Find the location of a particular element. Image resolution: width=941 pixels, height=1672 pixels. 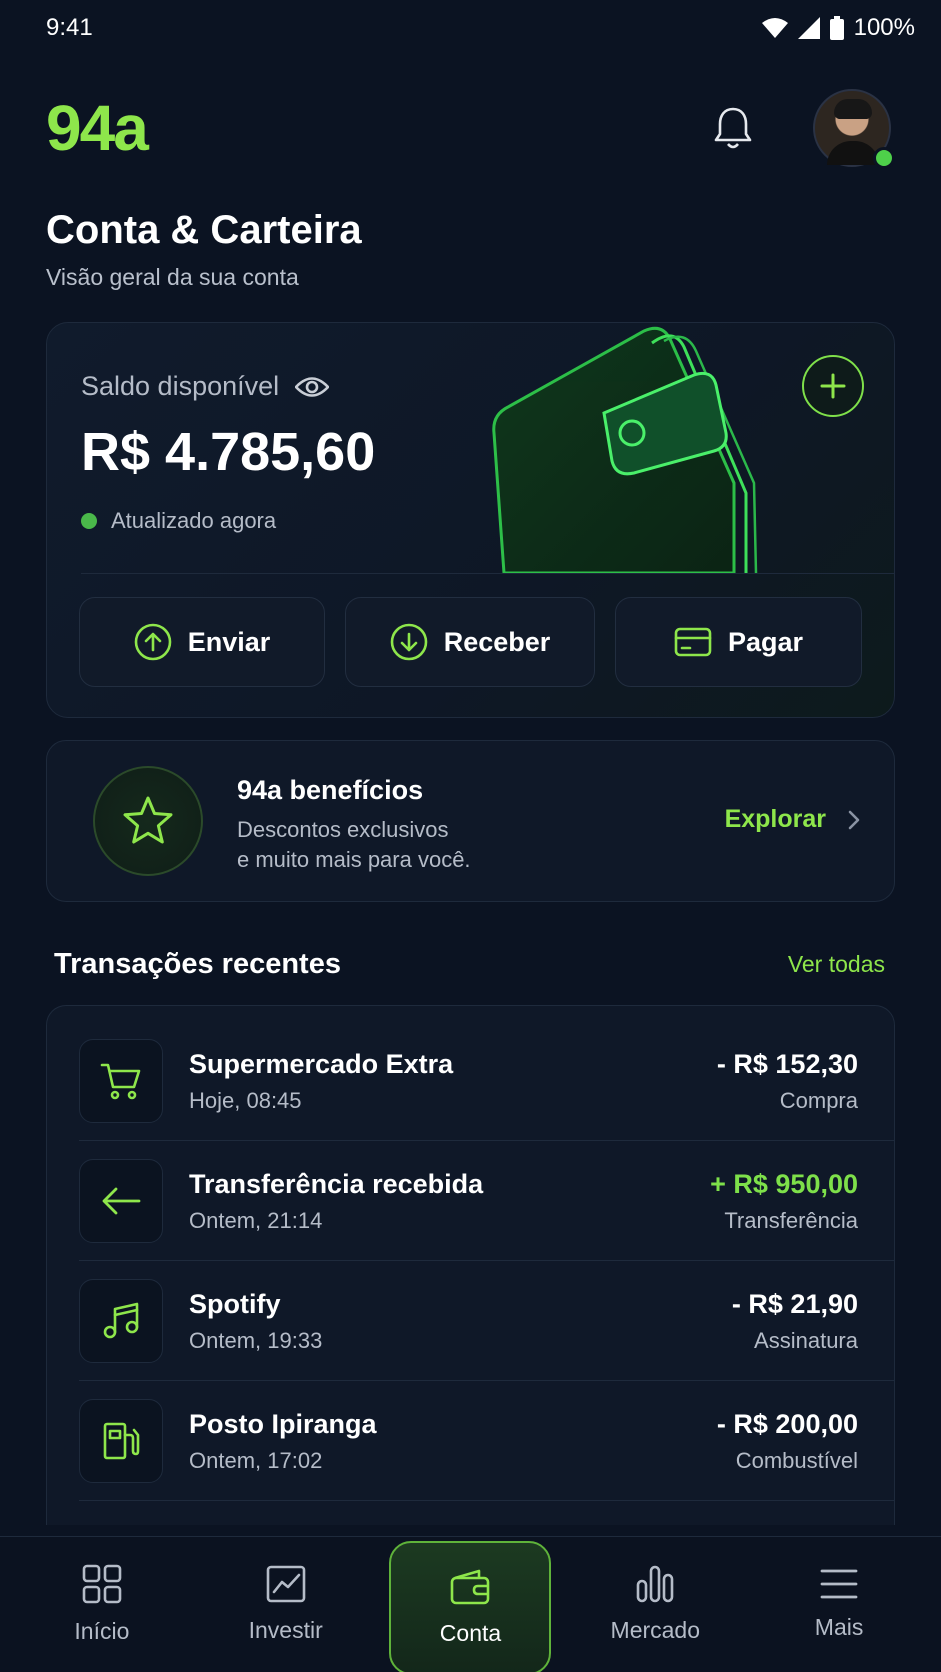

see-all-link: Ver todas is located at coordinates (836, 964).